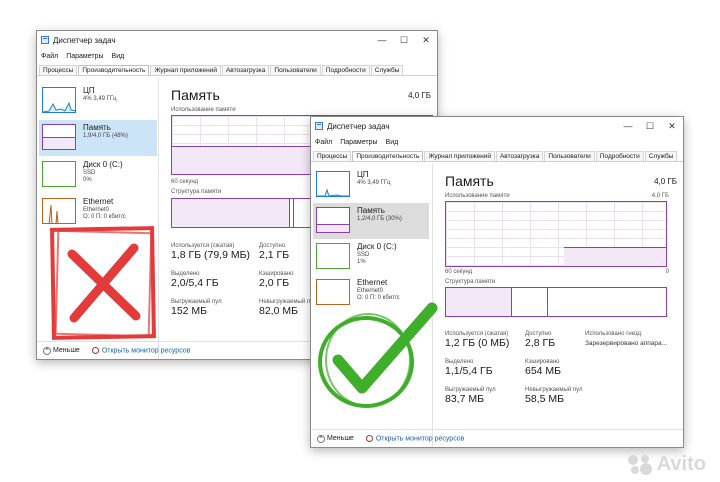 The height and width of the screenshot is (482, 720). Describe the element at coordinates (195, 283) in the screenshot. I see `stat-value: 2,0/5,4 ГБ` at that location.